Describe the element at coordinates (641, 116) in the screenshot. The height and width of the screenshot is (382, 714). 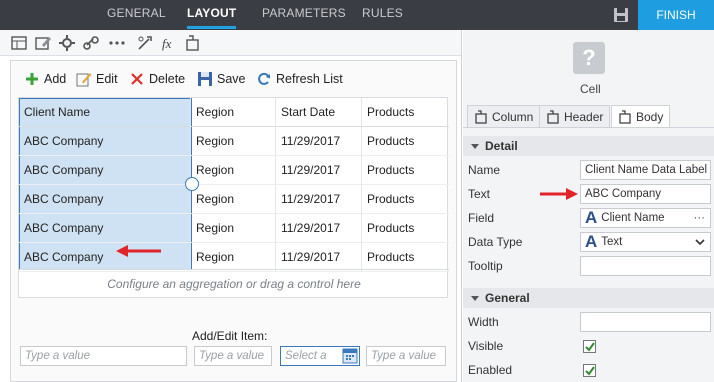
I see `tab-body: Body` at that location.